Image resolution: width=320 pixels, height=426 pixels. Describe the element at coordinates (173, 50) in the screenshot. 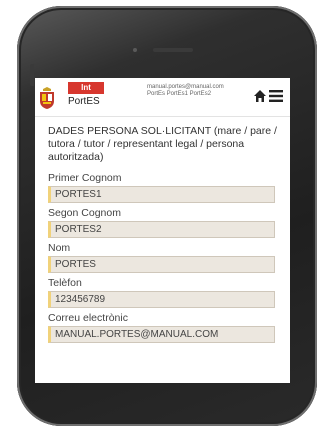

I see `phone-speaker` at that location.